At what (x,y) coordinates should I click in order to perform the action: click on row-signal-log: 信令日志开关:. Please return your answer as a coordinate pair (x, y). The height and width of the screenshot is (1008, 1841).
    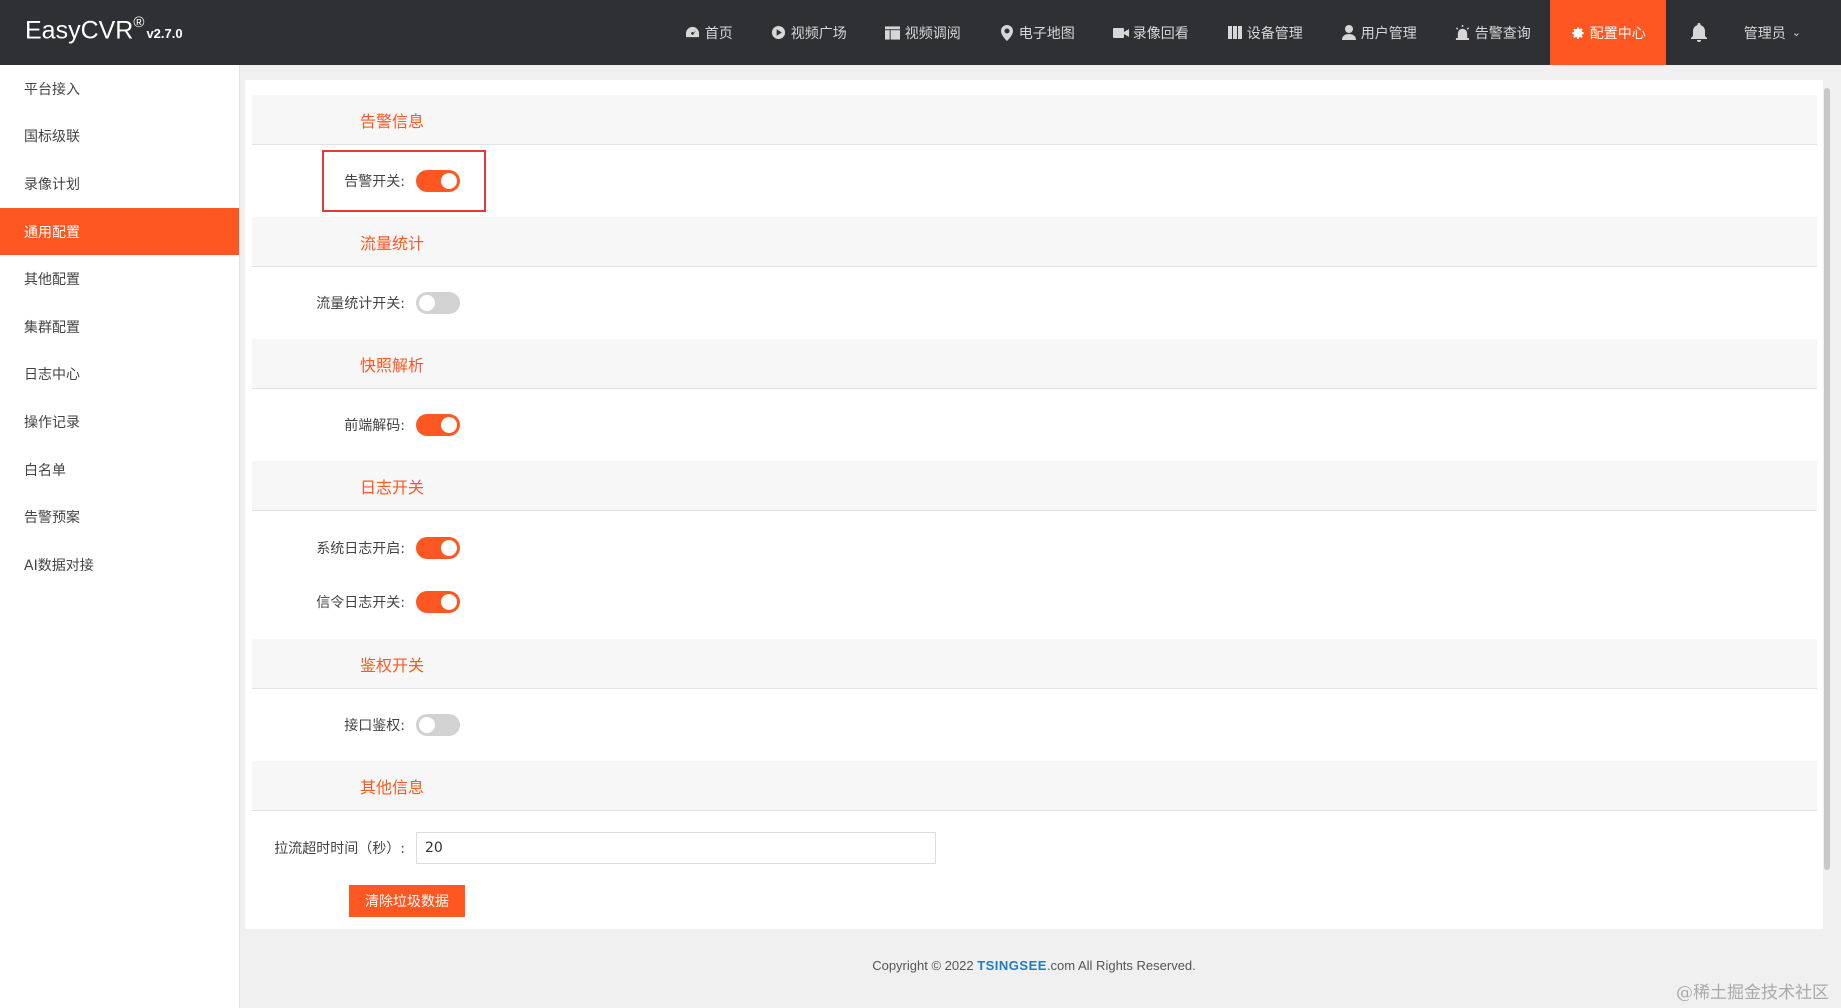
    Looking at the image, I should click on (1034, 602).